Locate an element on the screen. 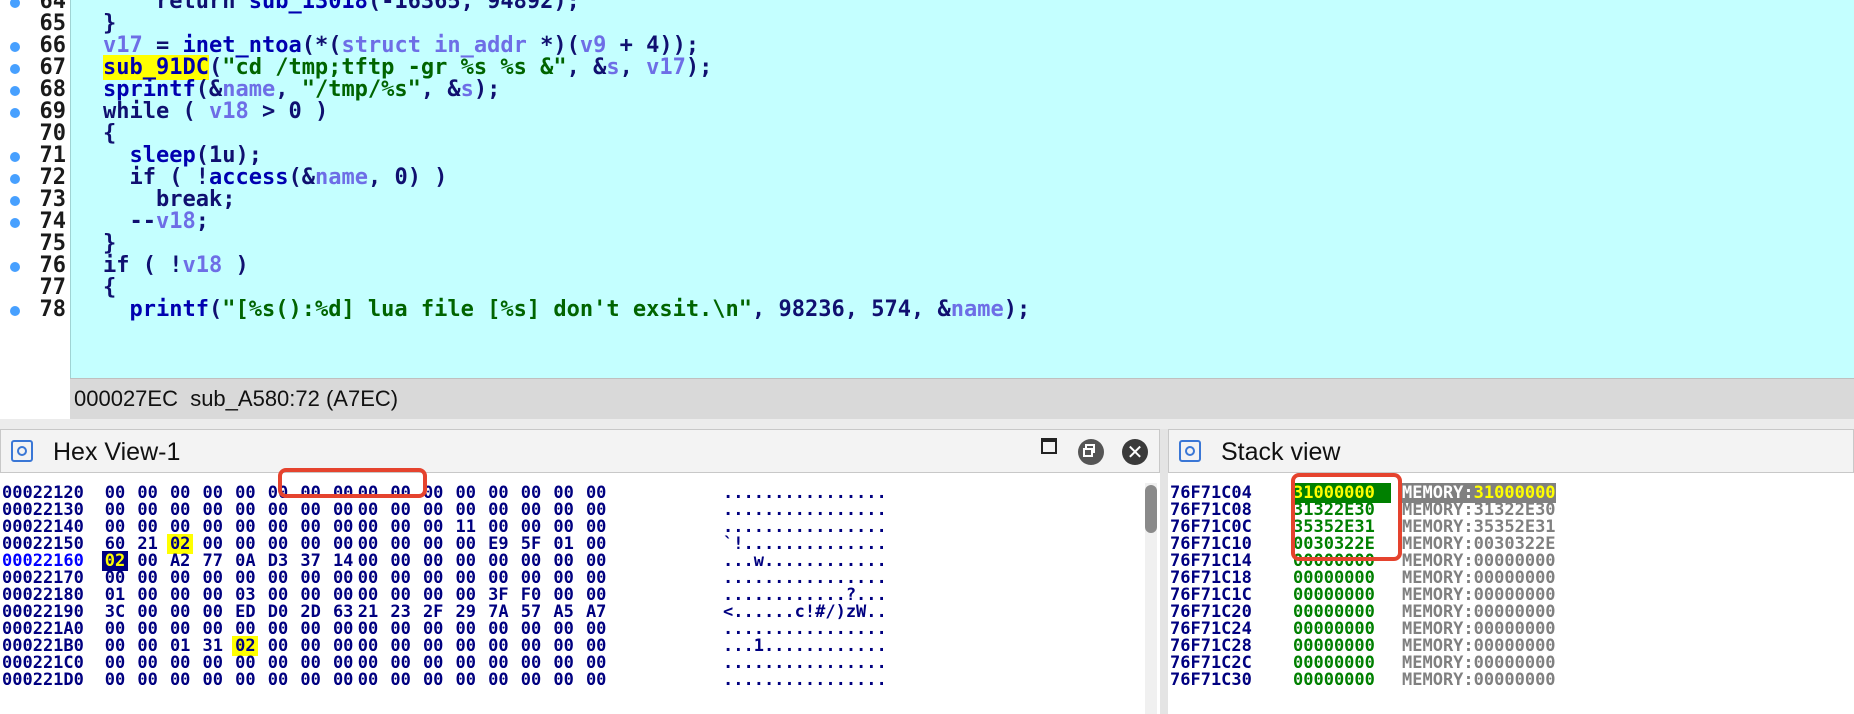 The image size is (1854, 714). status-bar-gutter is located at coordinates (35, 398).